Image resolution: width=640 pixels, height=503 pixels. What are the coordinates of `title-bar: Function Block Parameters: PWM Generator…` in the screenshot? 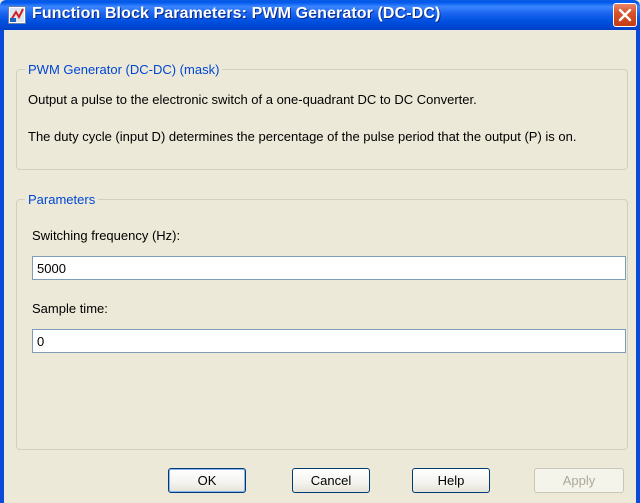 It's located at (320, 15).